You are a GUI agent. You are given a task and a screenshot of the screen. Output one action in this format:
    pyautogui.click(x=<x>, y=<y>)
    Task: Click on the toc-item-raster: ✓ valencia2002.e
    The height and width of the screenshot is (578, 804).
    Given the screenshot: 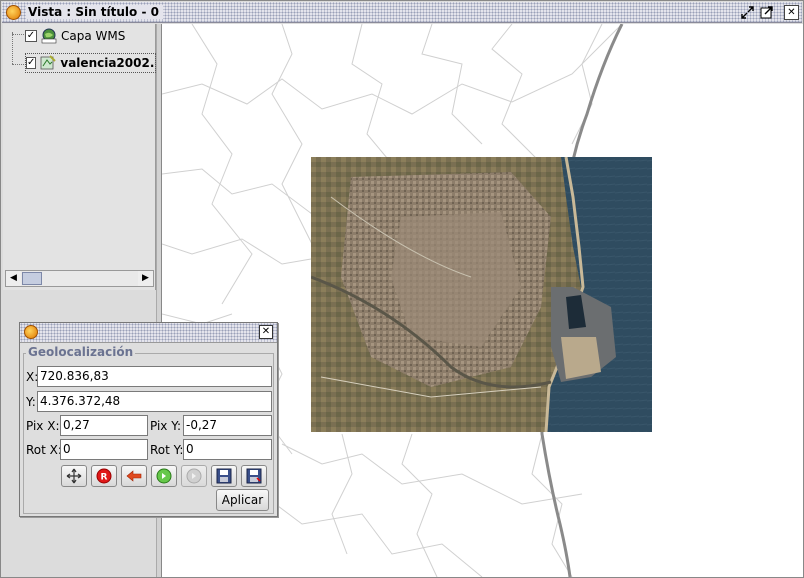 What is the action you would take?
    pyautogui.click(x=90, y=63)
    